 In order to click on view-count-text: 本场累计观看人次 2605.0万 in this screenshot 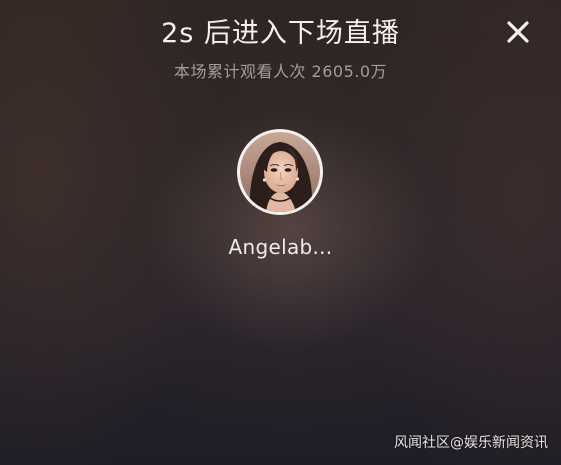, I will do `click(280, 71)`.